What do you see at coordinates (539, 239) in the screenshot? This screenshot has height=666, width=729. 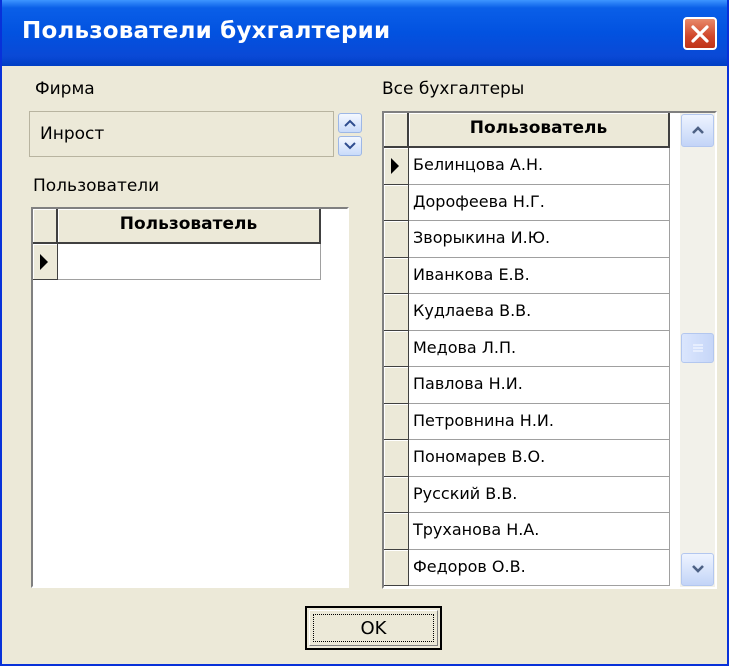 I see `table-row: Зворыкина И.Ю.` at bounding box center [539, 239].